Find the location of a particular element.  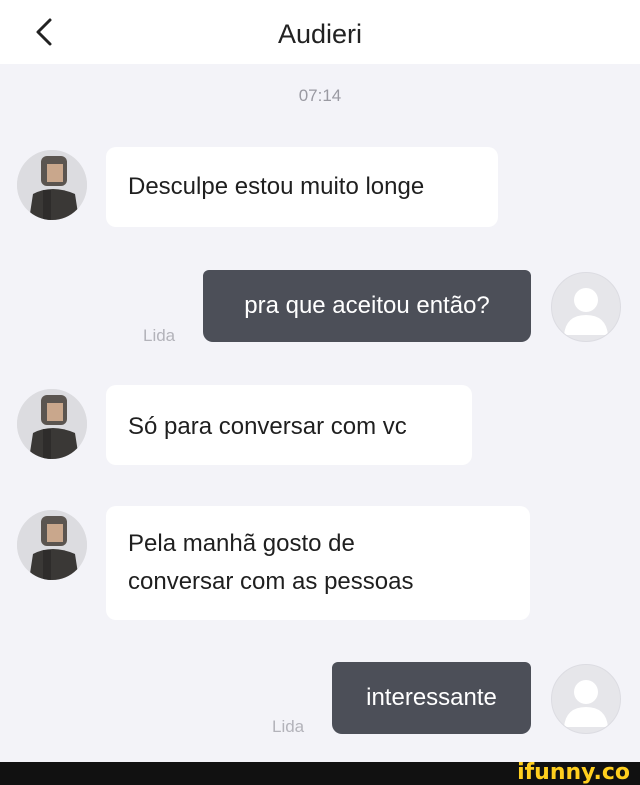

message-bubble-incoming: Só para conversar com vc is located at coordinates (289, 425).